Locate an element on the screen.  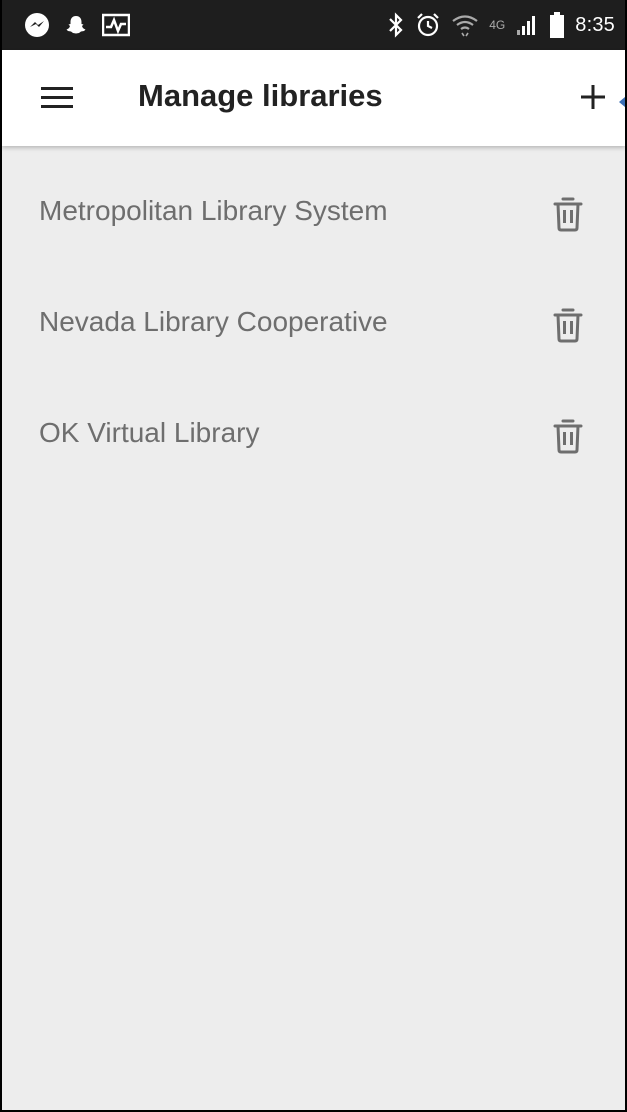
battery-icon is located at coordinates (557, 25).